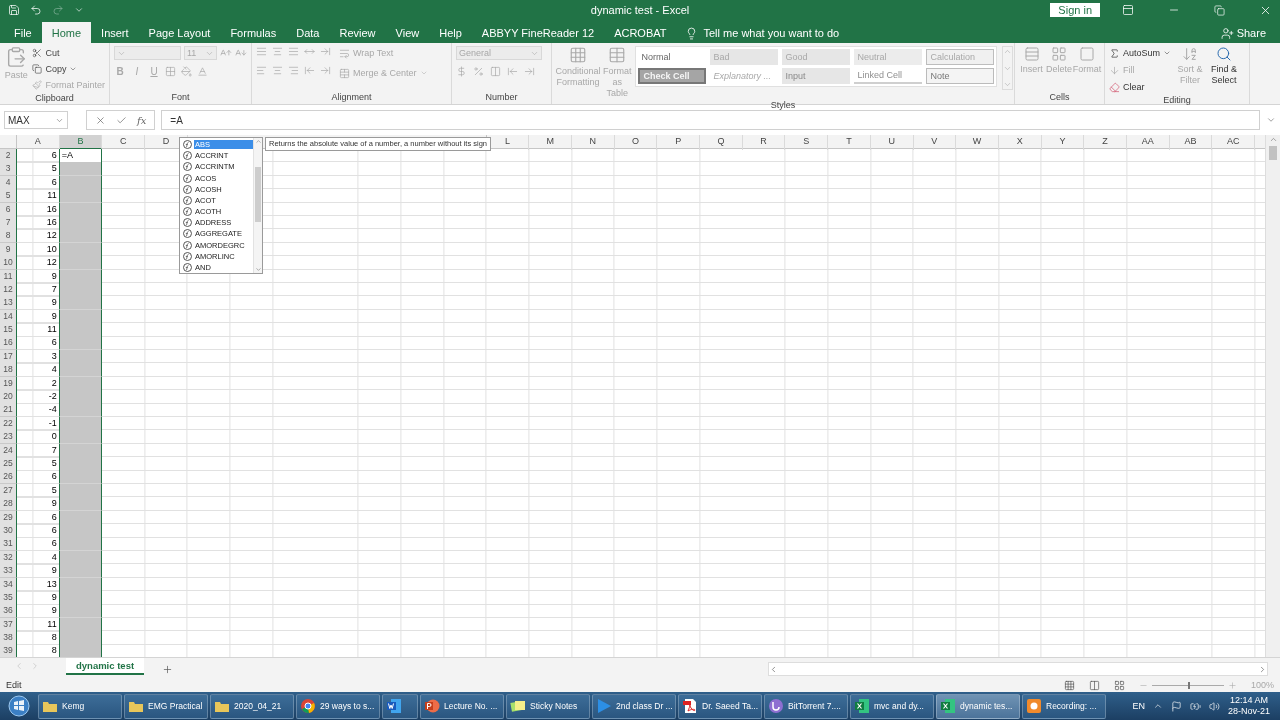 The image size is (1280, 720). What do you see at coordinates (959, 76) in the screenshot?
I see `cell-style: Note` at bounding box center [959, 76].